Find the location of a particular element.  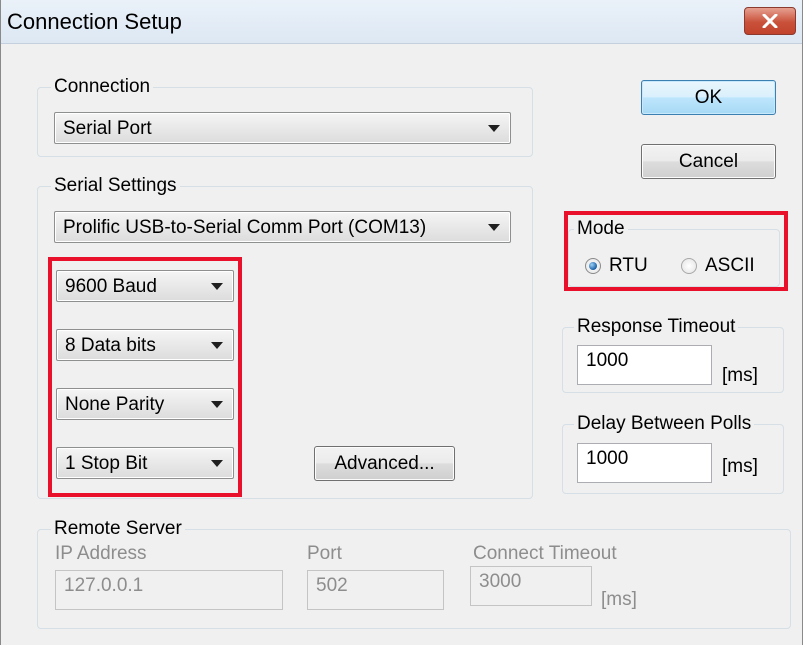

stop-bits-value: 1 Stop Bit is located at coordinates (106, 463).